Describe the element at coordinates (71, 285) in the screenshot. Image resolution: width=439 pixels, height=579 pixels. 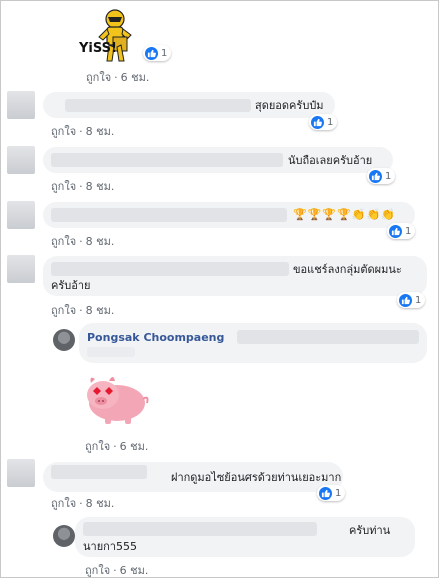
I see `comment-text-line2: ครับอ้าย` at that location.